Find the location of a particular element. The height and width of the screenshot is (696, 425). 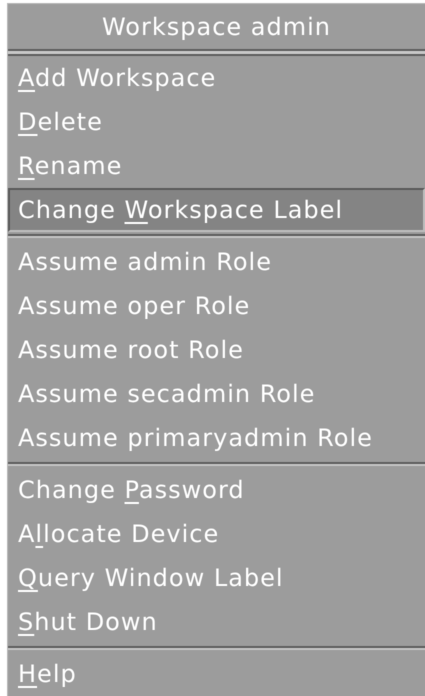

menu-item: Change Workspace Label is located at coordinates (216, 210).